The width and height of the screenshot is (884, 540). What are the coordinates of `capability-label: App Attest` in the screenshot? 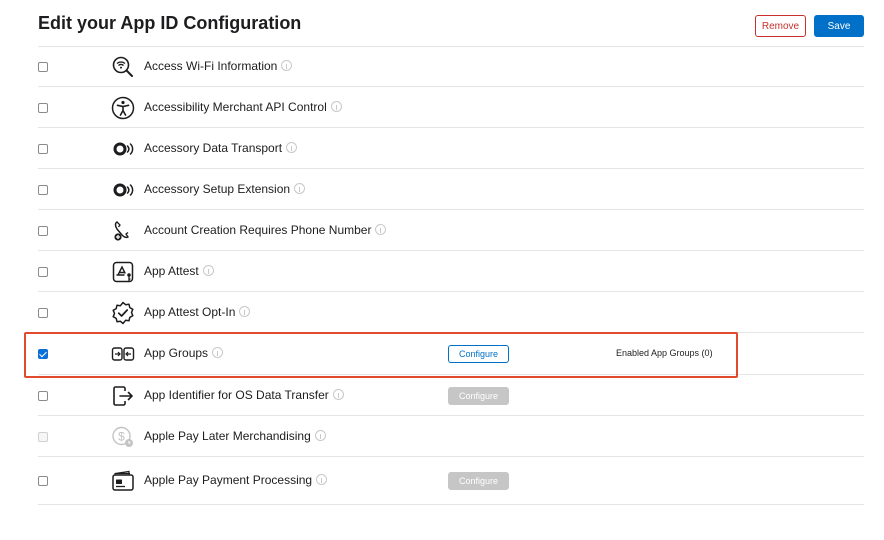 It's located at (171, 270).